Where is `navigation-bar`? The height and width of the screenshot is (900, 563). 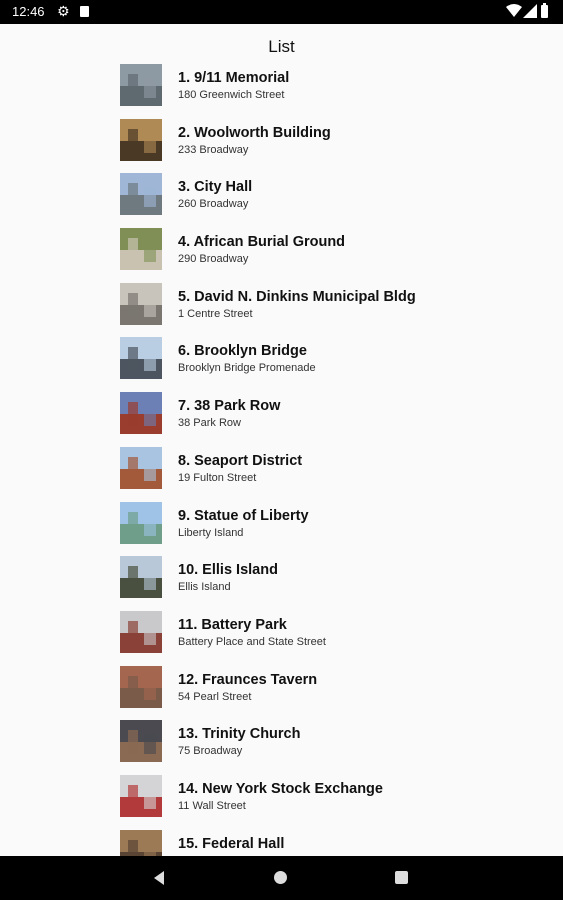 navigation-bar is located at coordinates (281, 878).